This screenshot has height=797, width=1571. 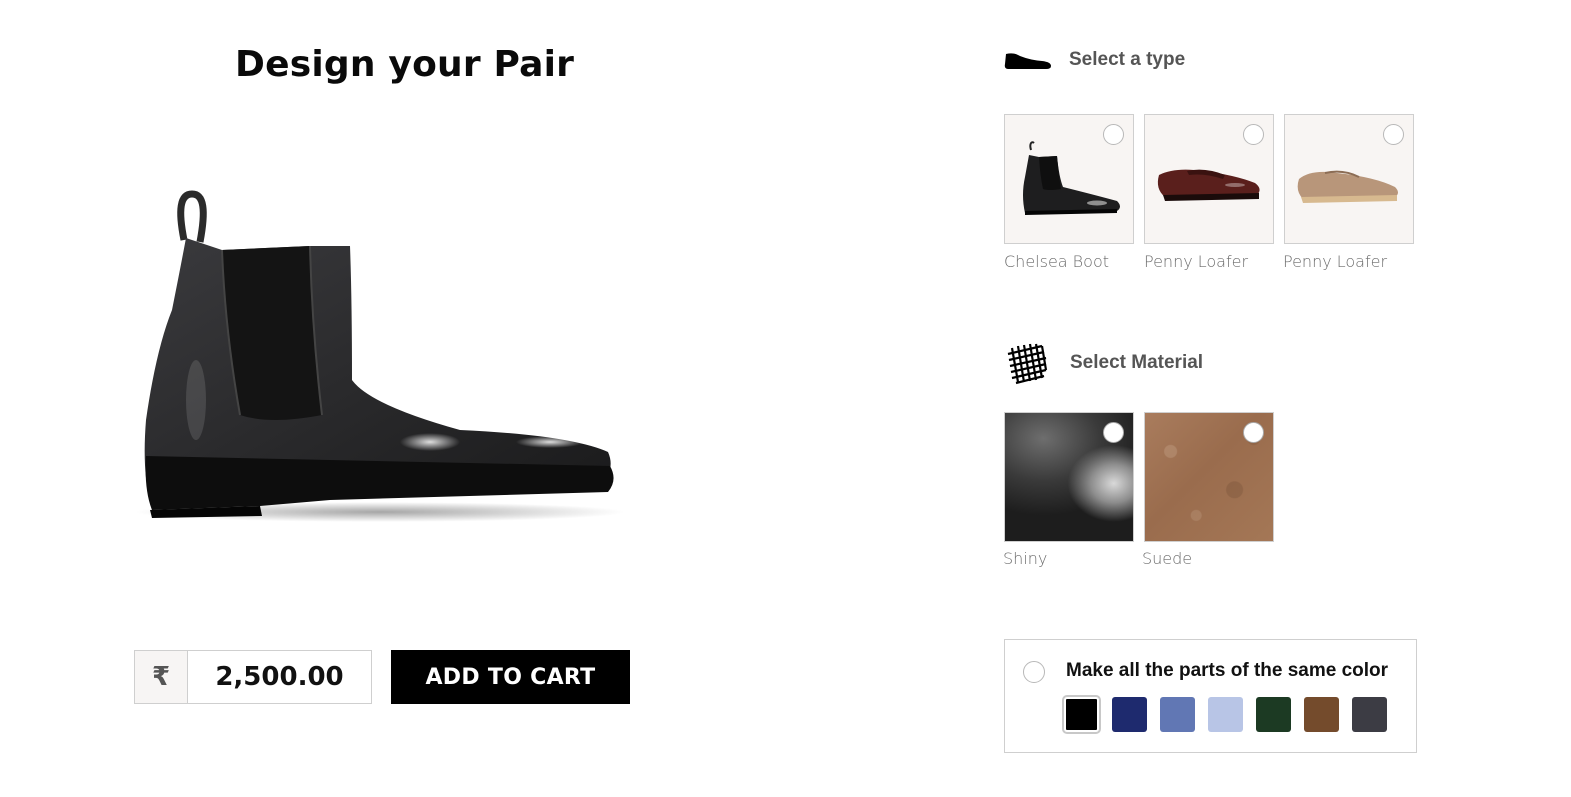 I want to click on type-label-penny-loafer-1: Penny Loafer, so click(x=1196, y=261).